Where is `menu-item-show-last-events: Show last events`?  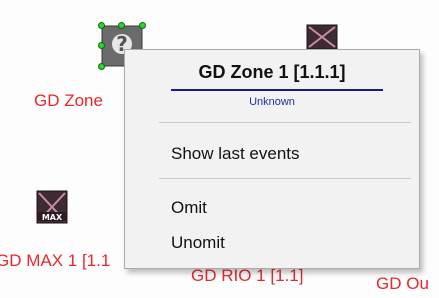
menu-item-show-last-events: Show last events is located at coordinates (235, 154).